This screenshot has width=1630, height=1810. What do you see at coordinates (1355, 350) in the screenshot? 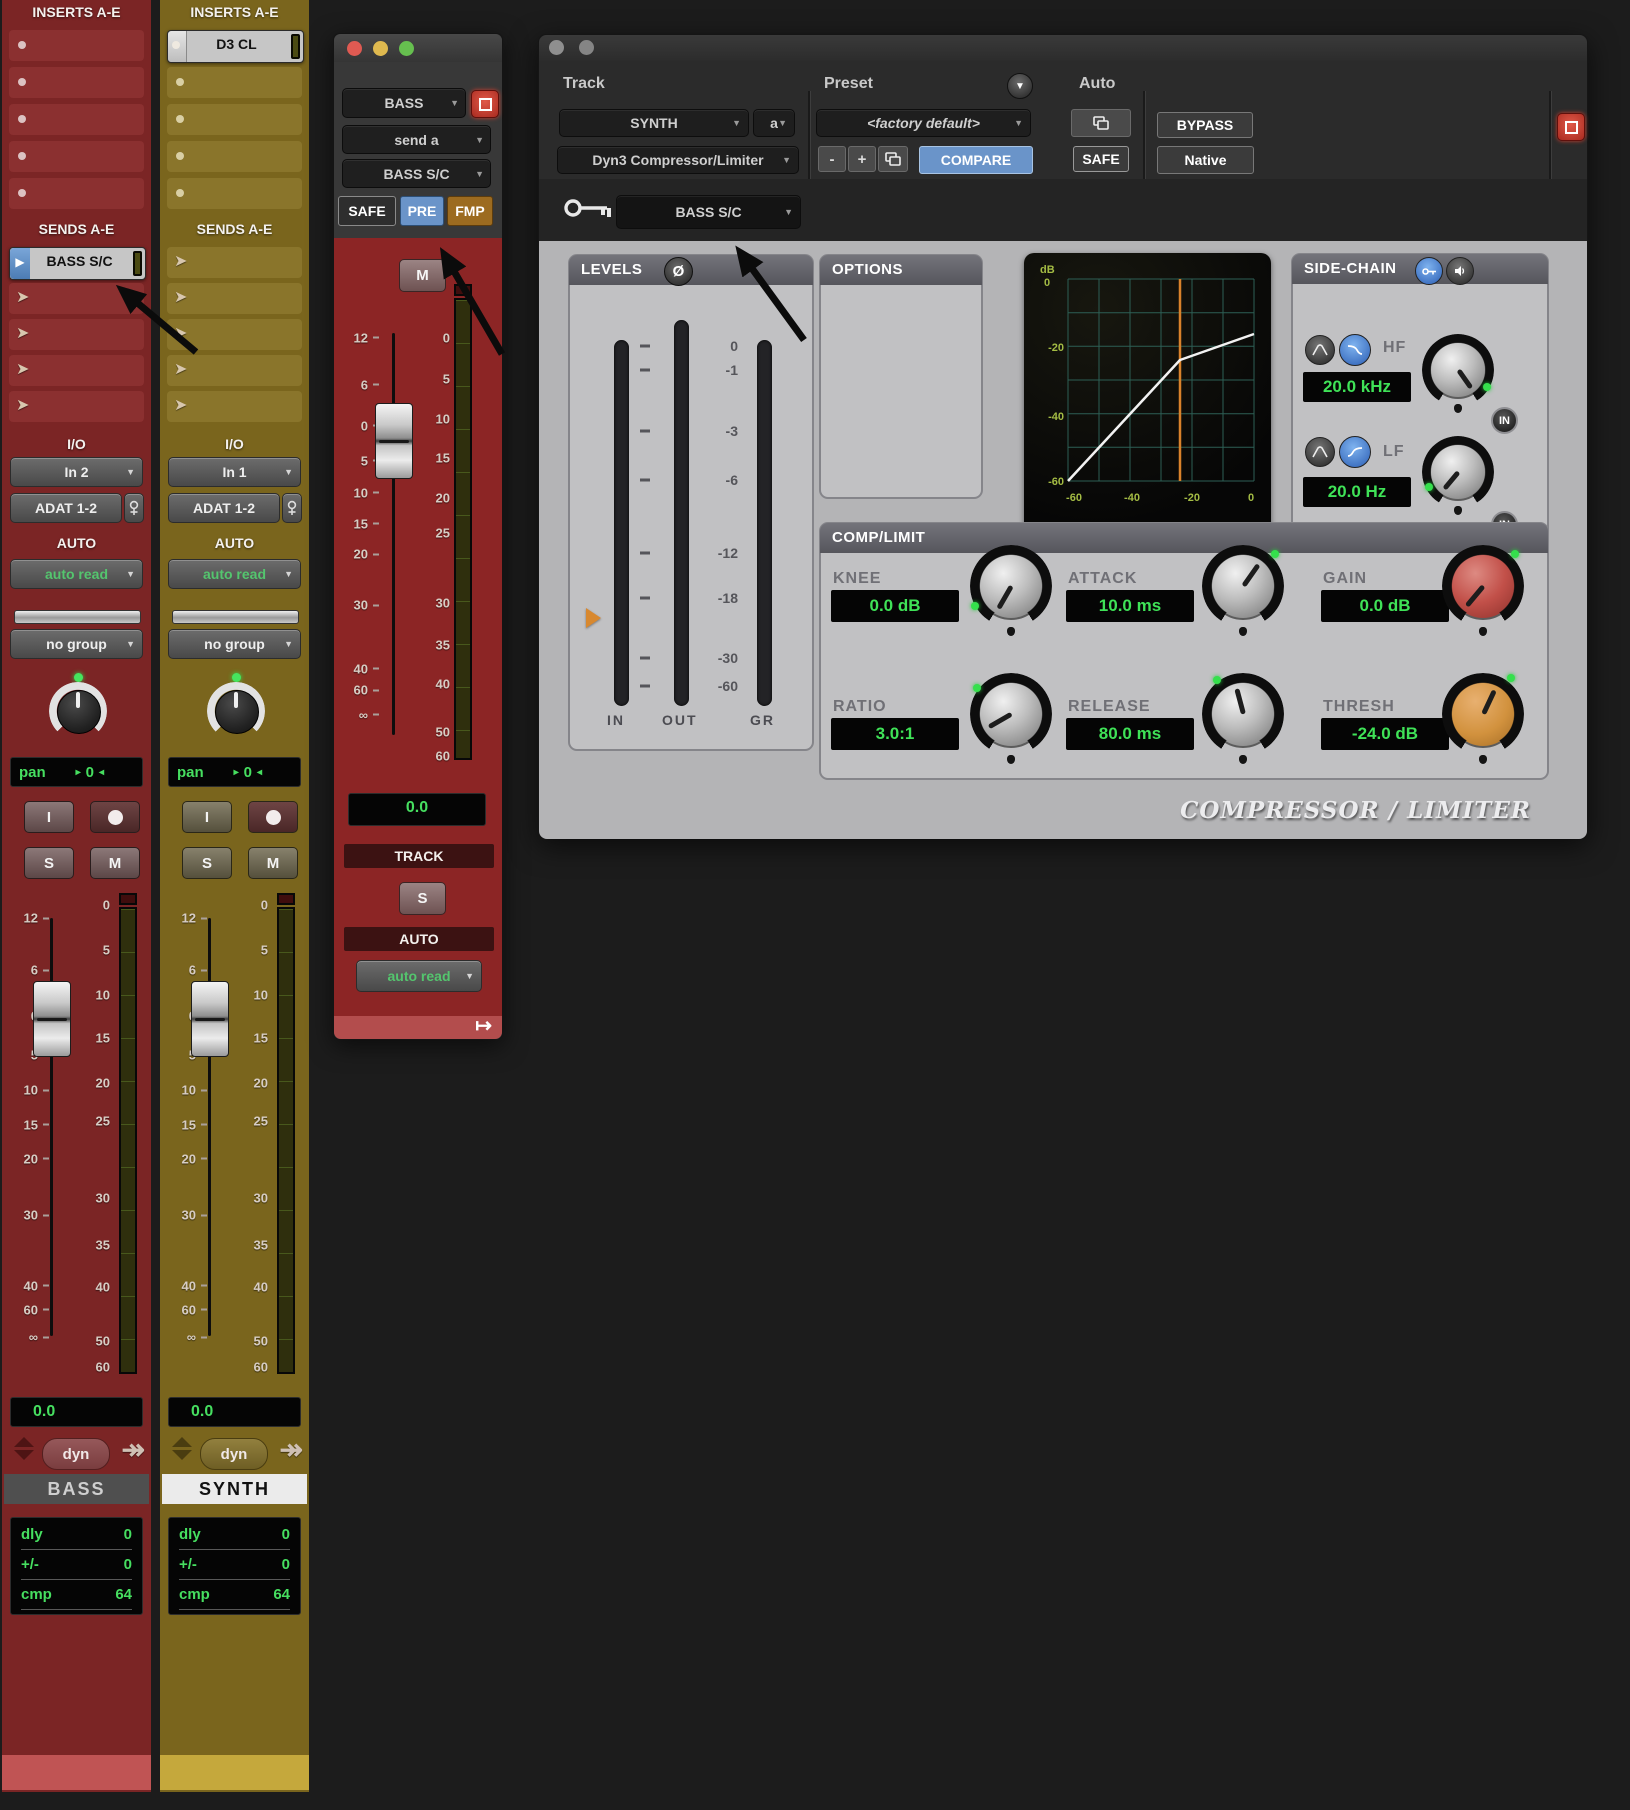
I see `hf-lowpass-button` at bounding box center [1355, 350].